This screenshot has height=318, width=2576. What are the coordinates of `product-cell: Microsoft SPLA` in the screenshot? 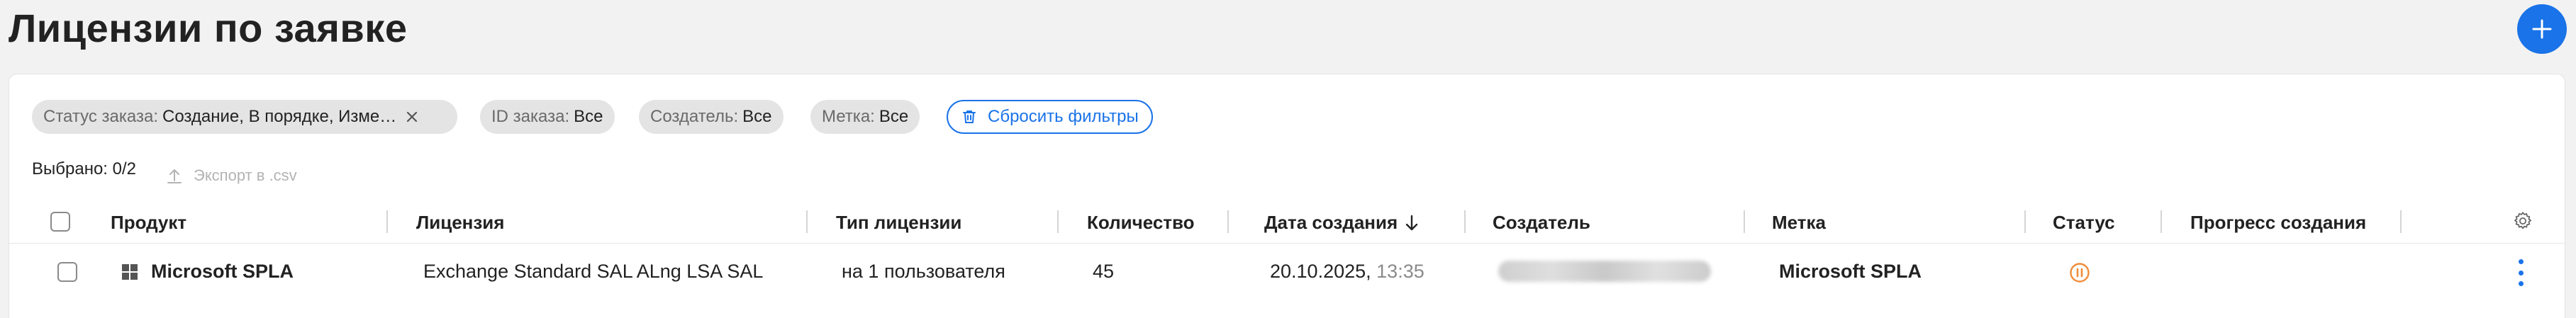 It's located at (207, 272).